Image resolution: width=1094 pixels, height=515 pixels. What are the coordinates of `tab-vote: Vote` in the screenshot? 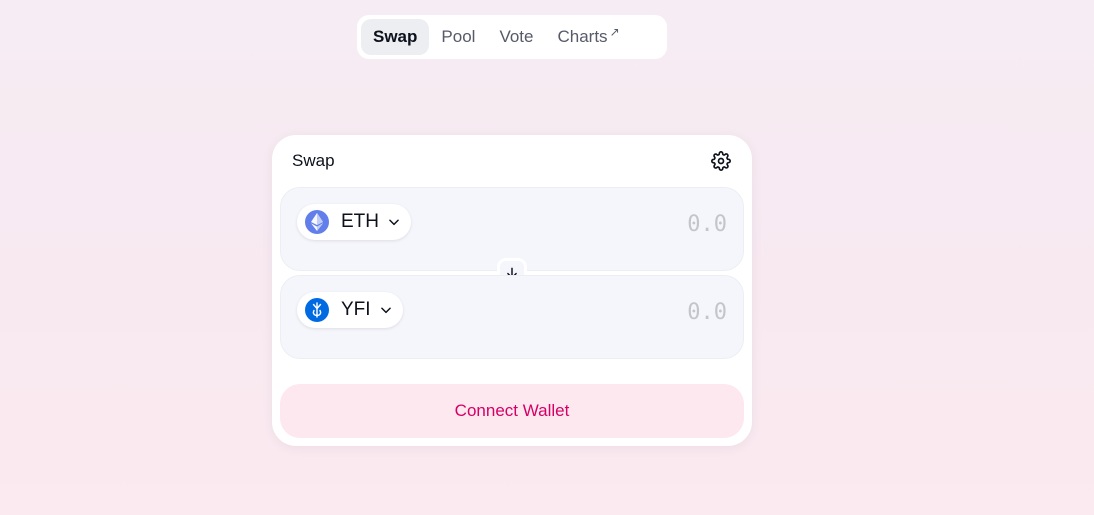 It's located at (516, 37).